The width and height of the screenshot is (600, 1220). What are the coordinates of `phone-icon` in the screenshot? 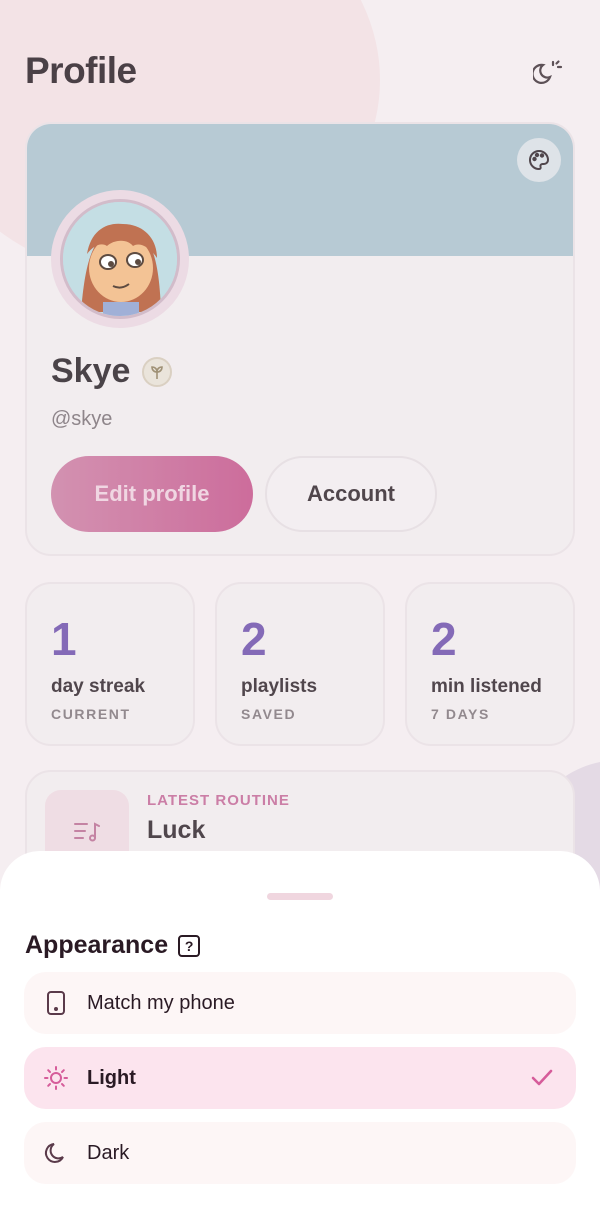 It's located at (56, 1003).